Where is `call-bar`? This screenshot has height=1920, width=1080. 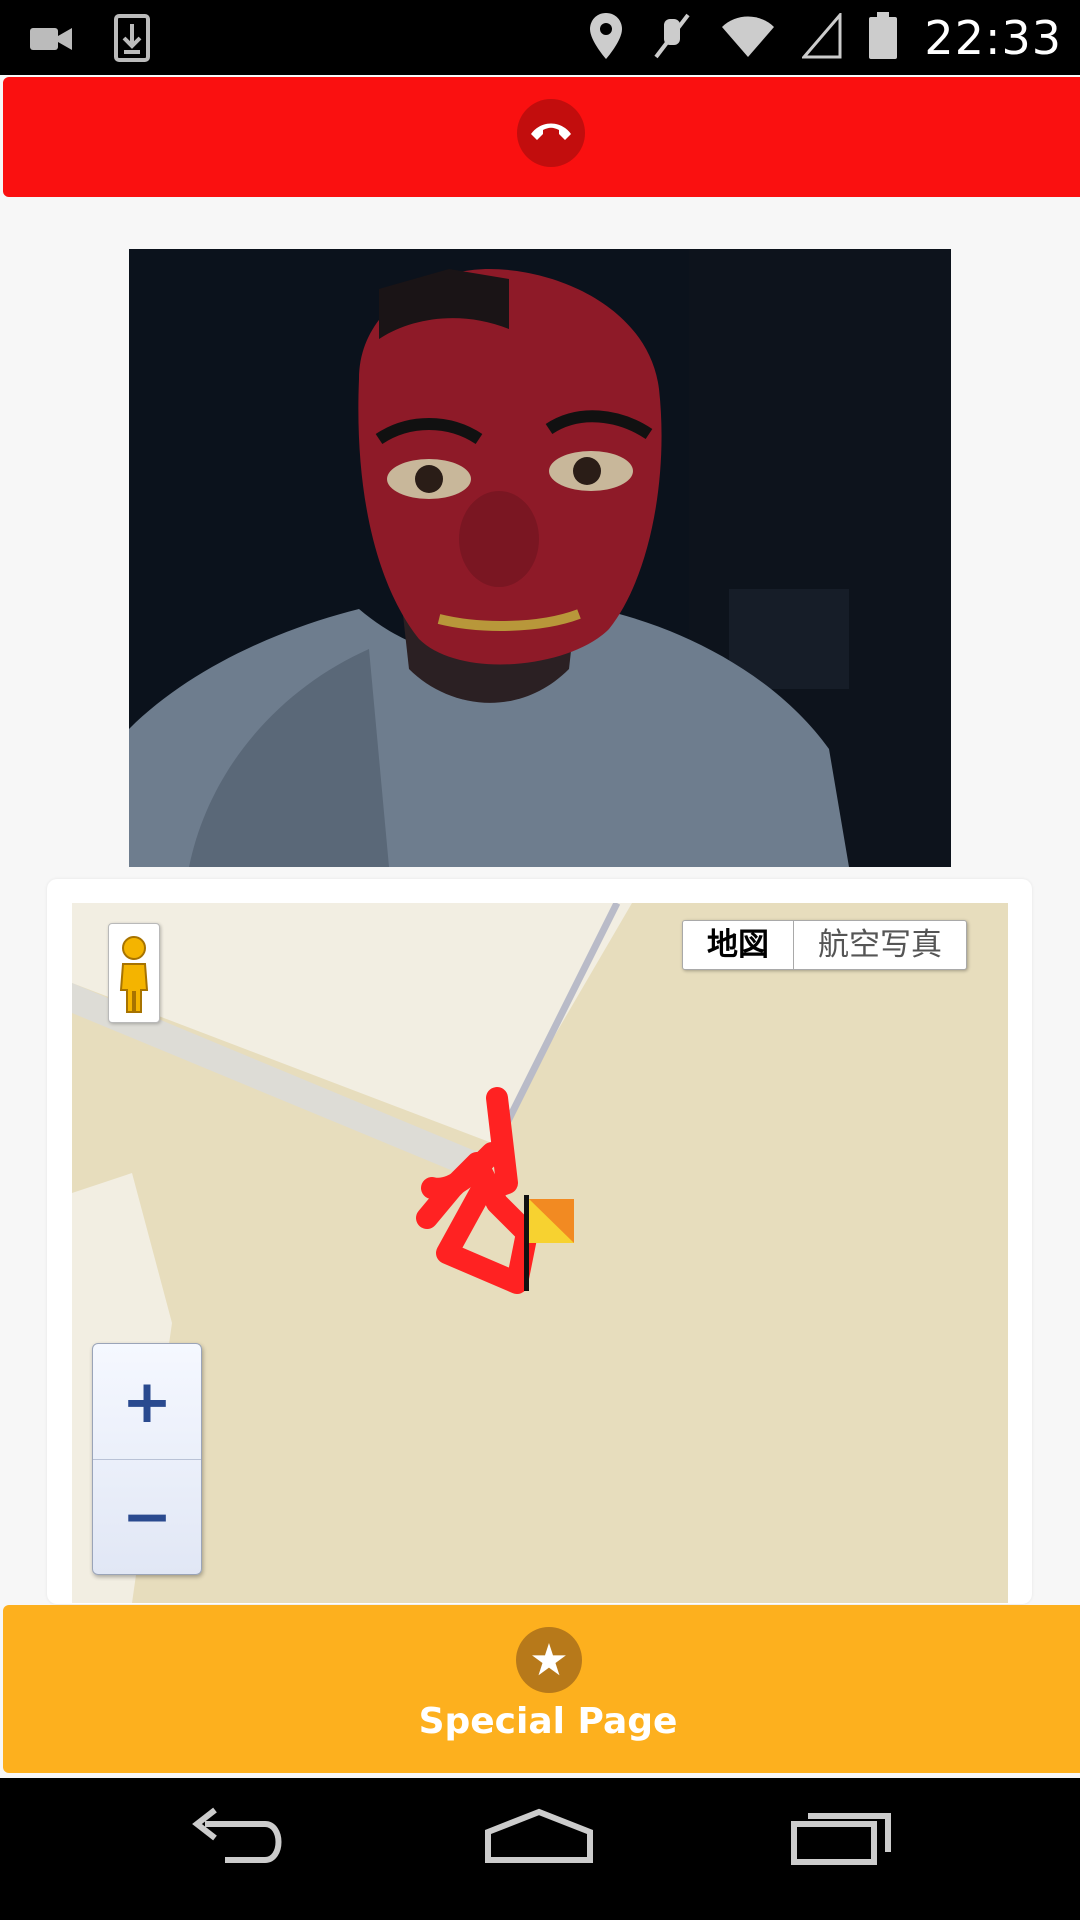
call-bar is located at coordinates (541, 137).